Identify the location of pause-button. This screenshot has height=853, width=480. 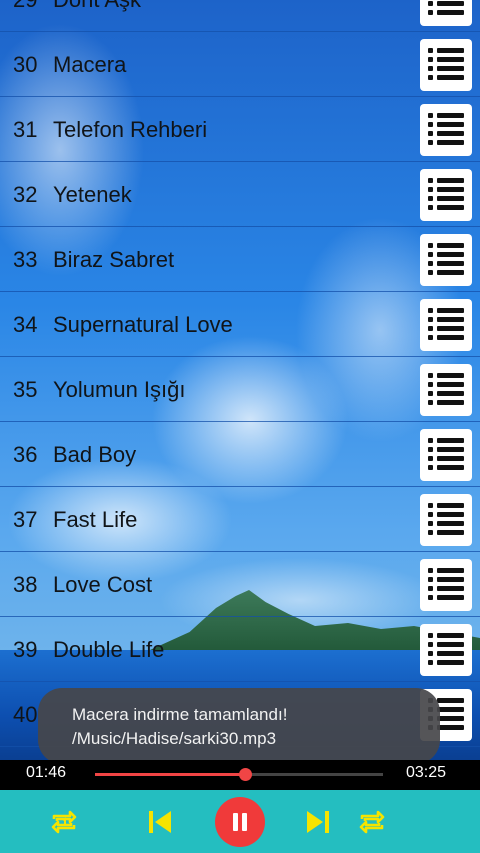
(240, 822).